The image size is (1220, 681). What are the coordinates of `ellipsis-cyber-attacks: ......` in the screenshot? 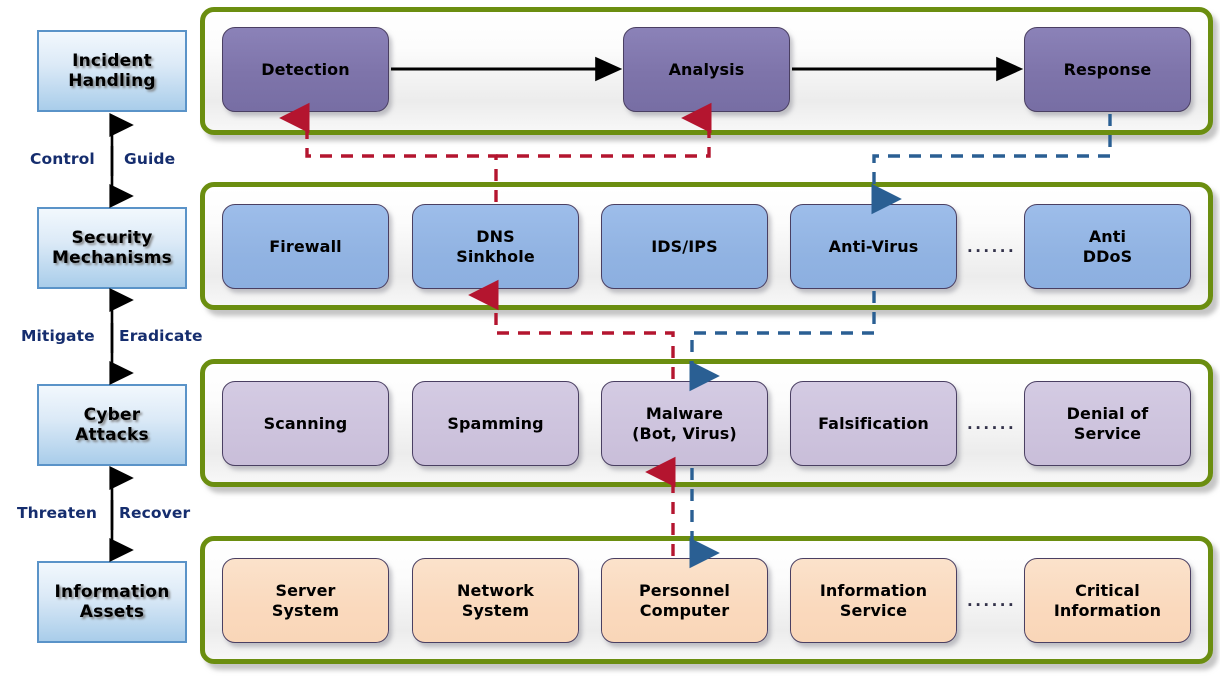 It's located at (992, 424).